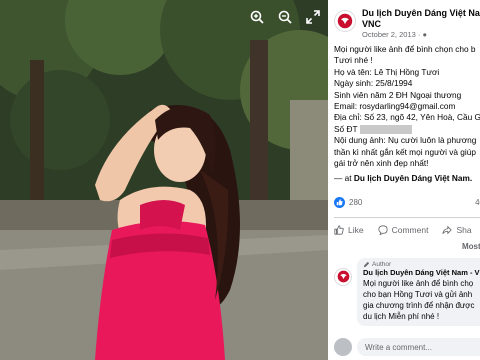  Describe the element at coordinates (356, 229) in the screenshot. I see `like-label: Like` at that location.